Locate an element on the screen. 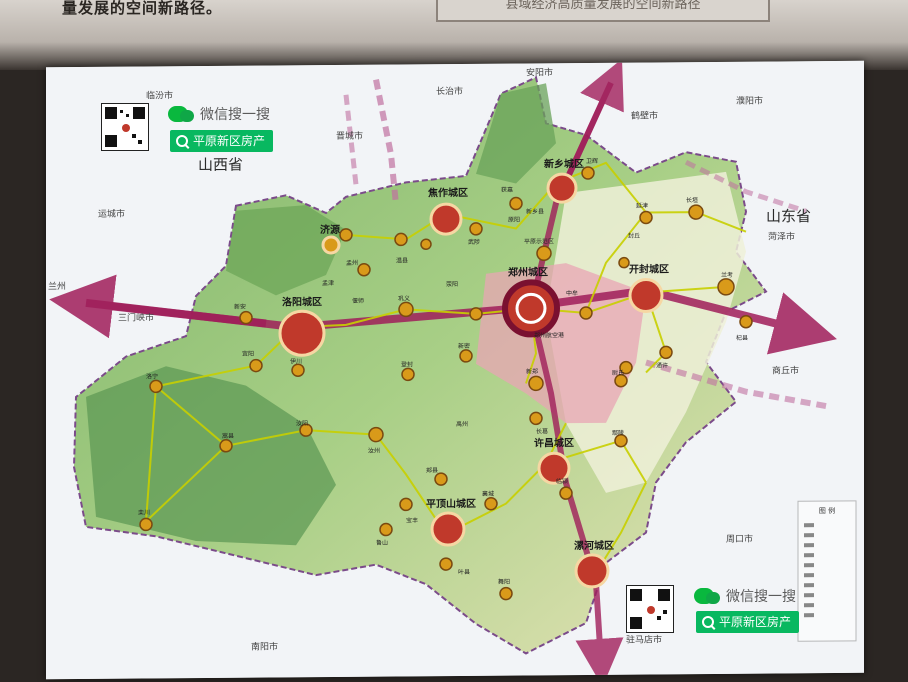  label-weishi: 尉氏 is located at coordinates (618, 373).